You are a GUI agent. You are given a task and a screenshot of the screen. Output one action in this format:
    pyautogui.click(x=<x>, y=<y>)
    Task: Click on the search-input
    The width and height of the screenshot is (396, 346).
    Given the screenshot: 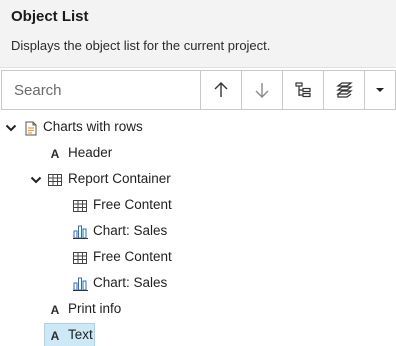 What is the action you would take?
    pyautogui.click(x=100, y=90)
    